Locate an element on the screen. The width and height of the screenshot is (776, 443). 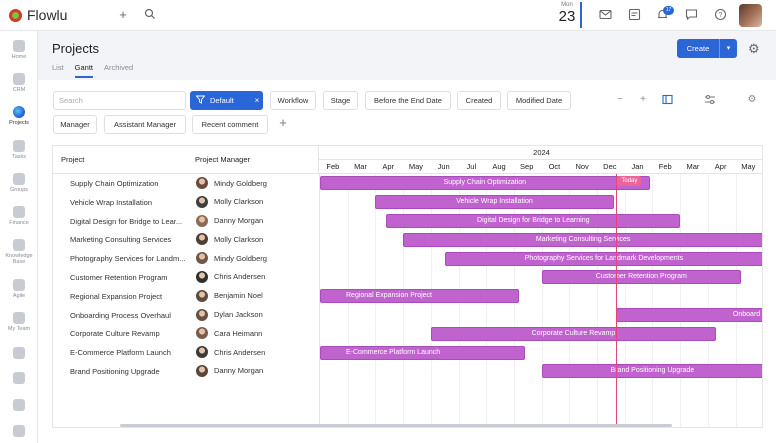
gantt-left-header: Project Project Manager is located at coordinates (186, 160).